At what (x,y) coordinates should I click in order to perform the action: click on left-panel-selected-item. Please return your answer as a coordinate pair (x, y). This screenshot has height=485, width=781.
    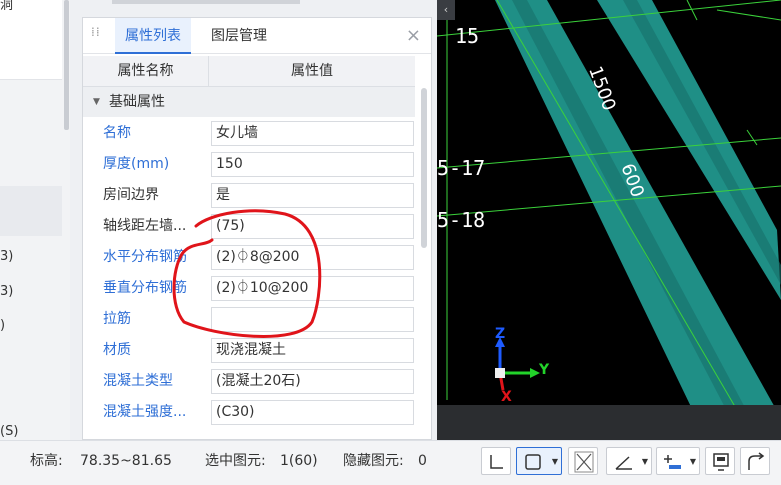
    Looking at the image, I should click on (31, 211).